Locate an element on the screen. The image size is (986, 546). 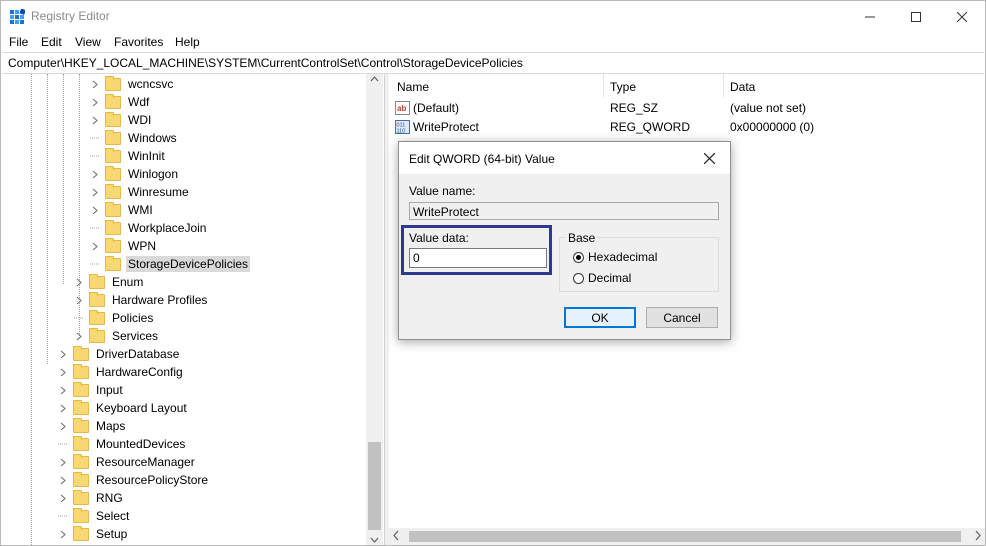
maximize-button is located at coordinates (916, 16).